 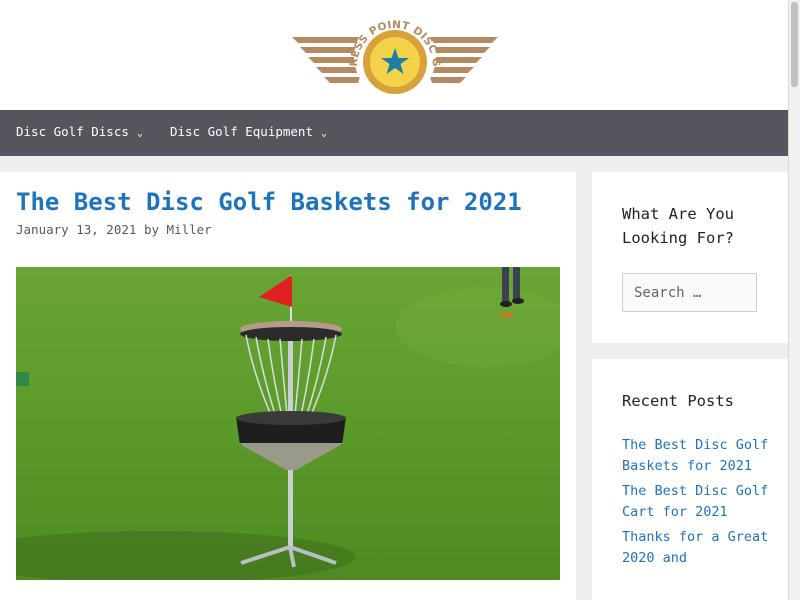 I want to click on recent-post-link: The Best Disc Golf Cart for 2021, so click(x=697, y=502).